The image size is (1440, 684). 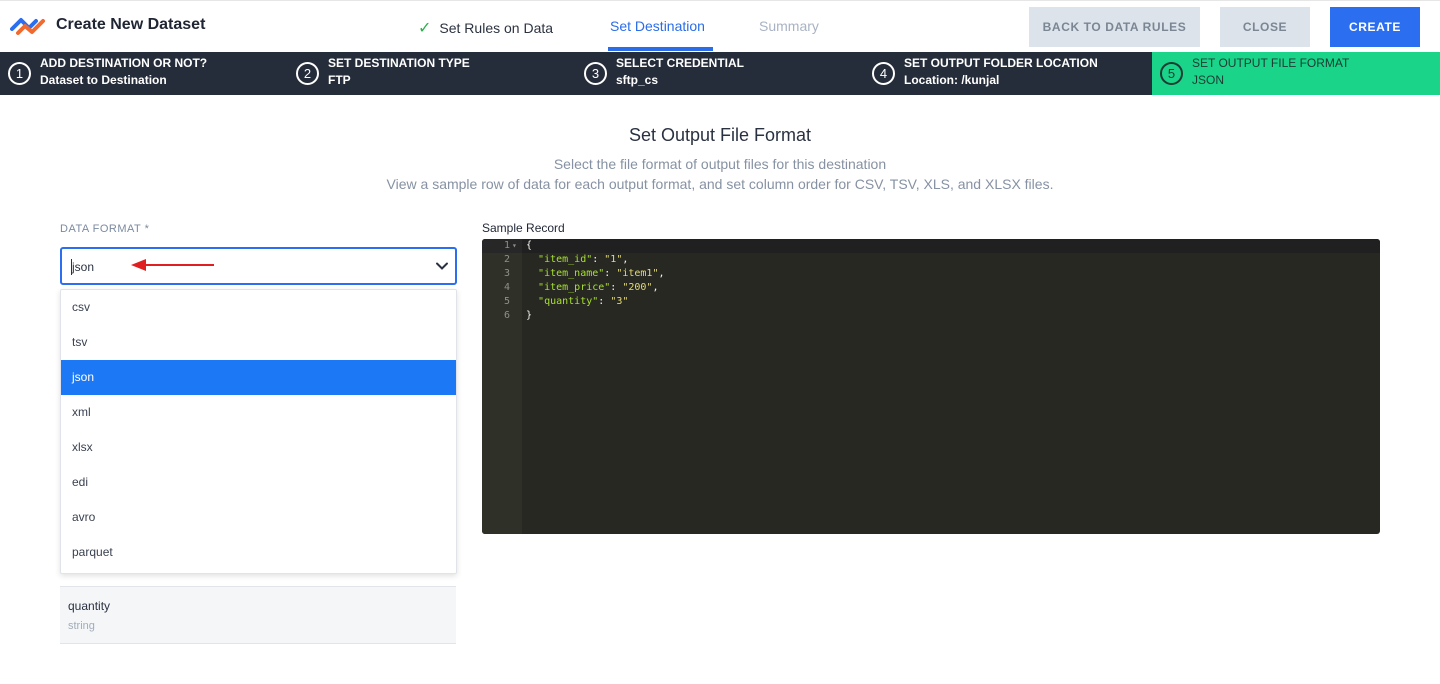 I want to click on step-number: 4, so click(x=883, y=73).